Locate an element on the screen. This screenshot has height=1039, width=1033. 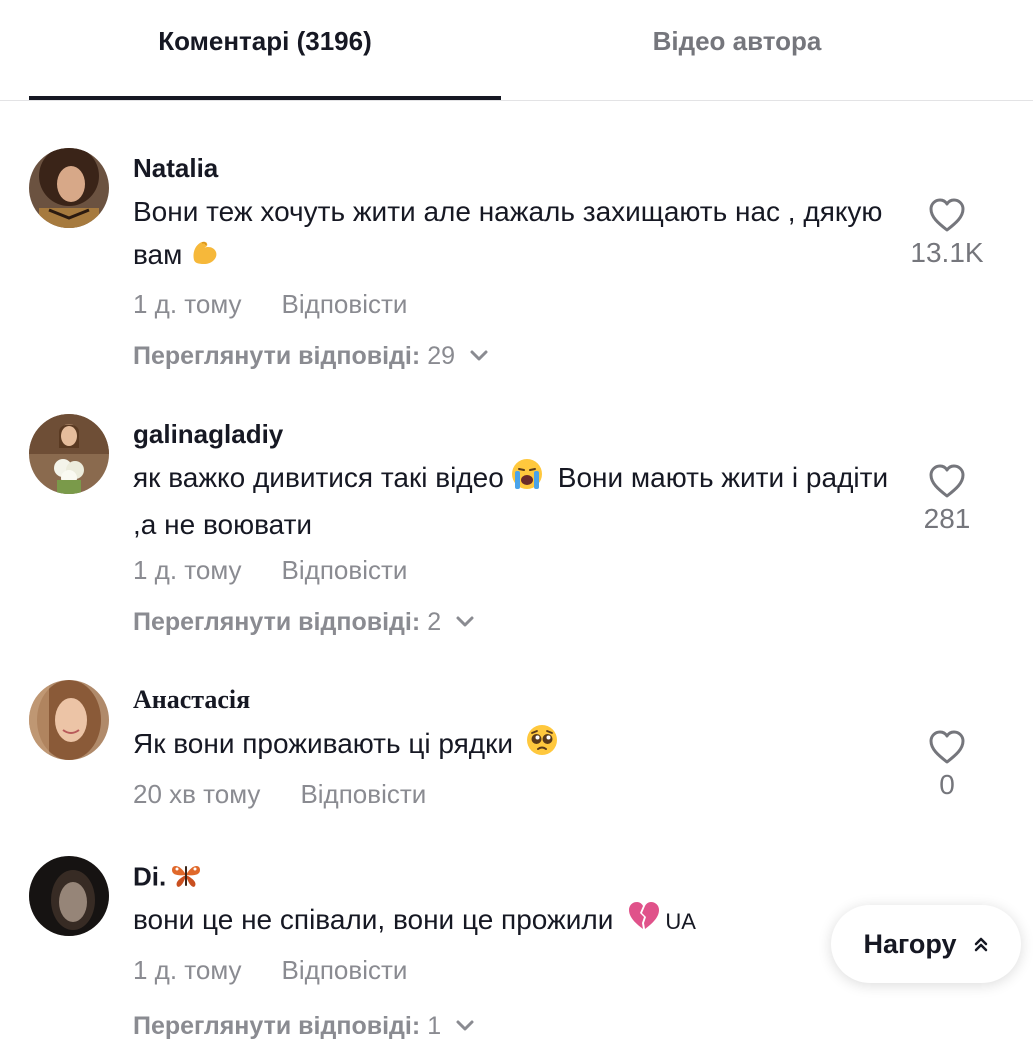
comment-username: galinagladiy is located at coordinates (208, 434).